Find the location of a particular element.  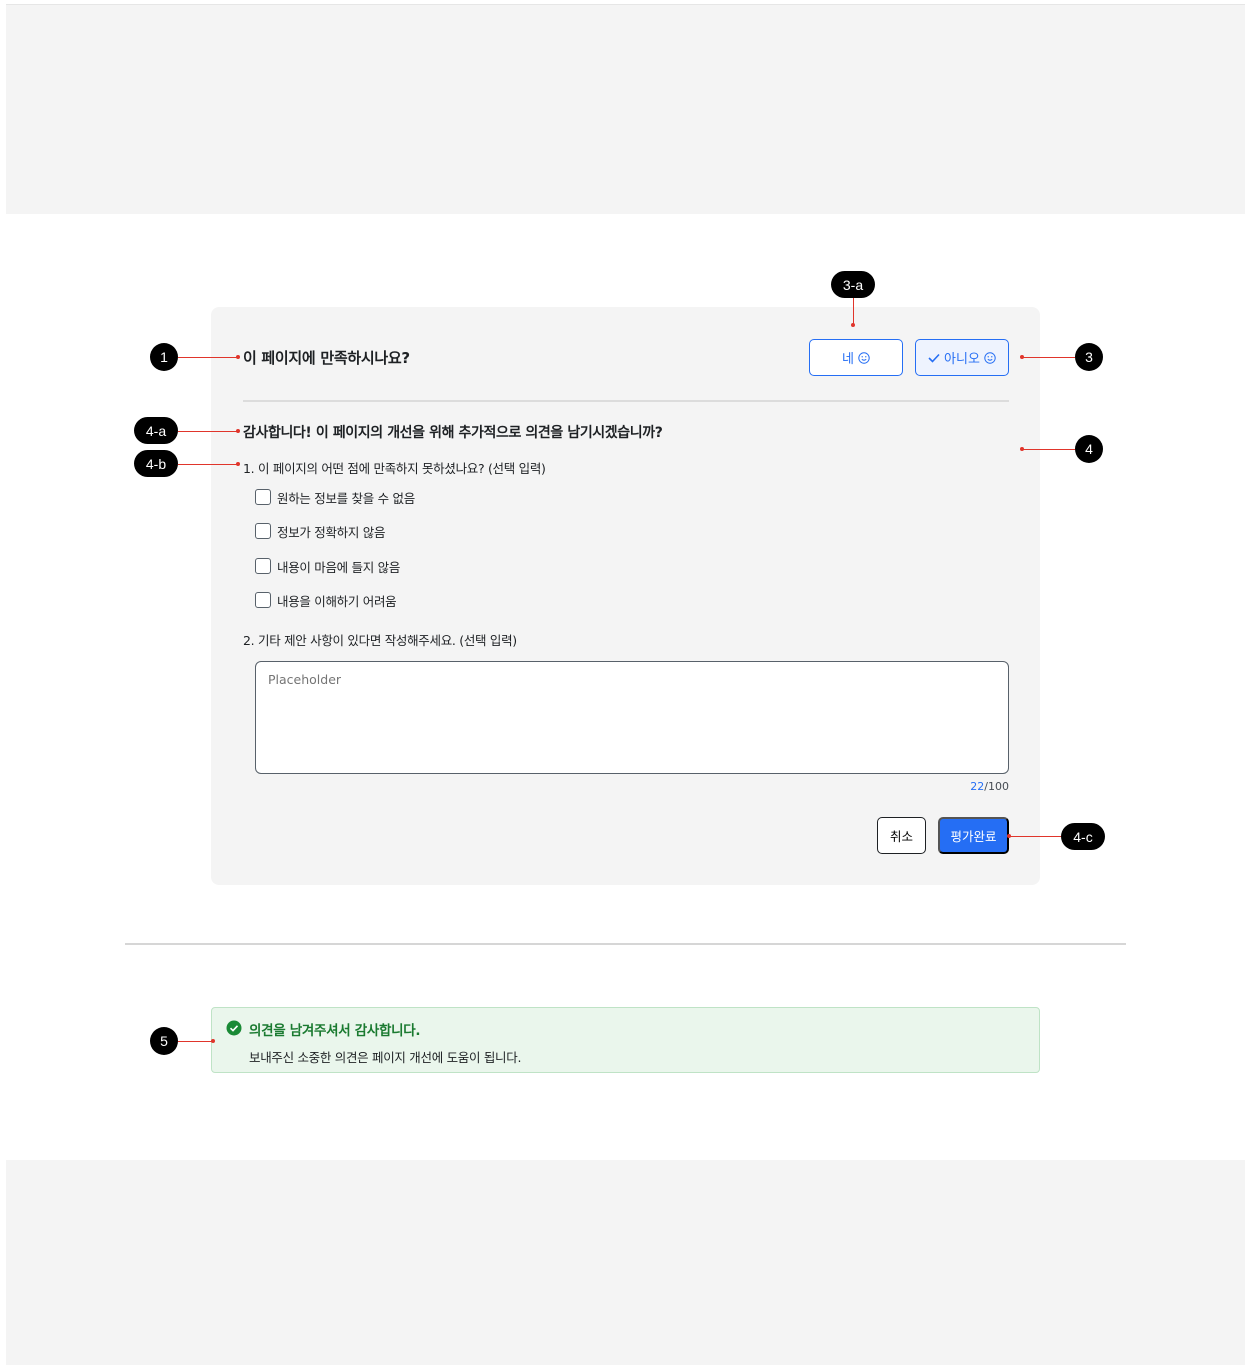

no-label: 아니오 is located at coordinates (962, 359).